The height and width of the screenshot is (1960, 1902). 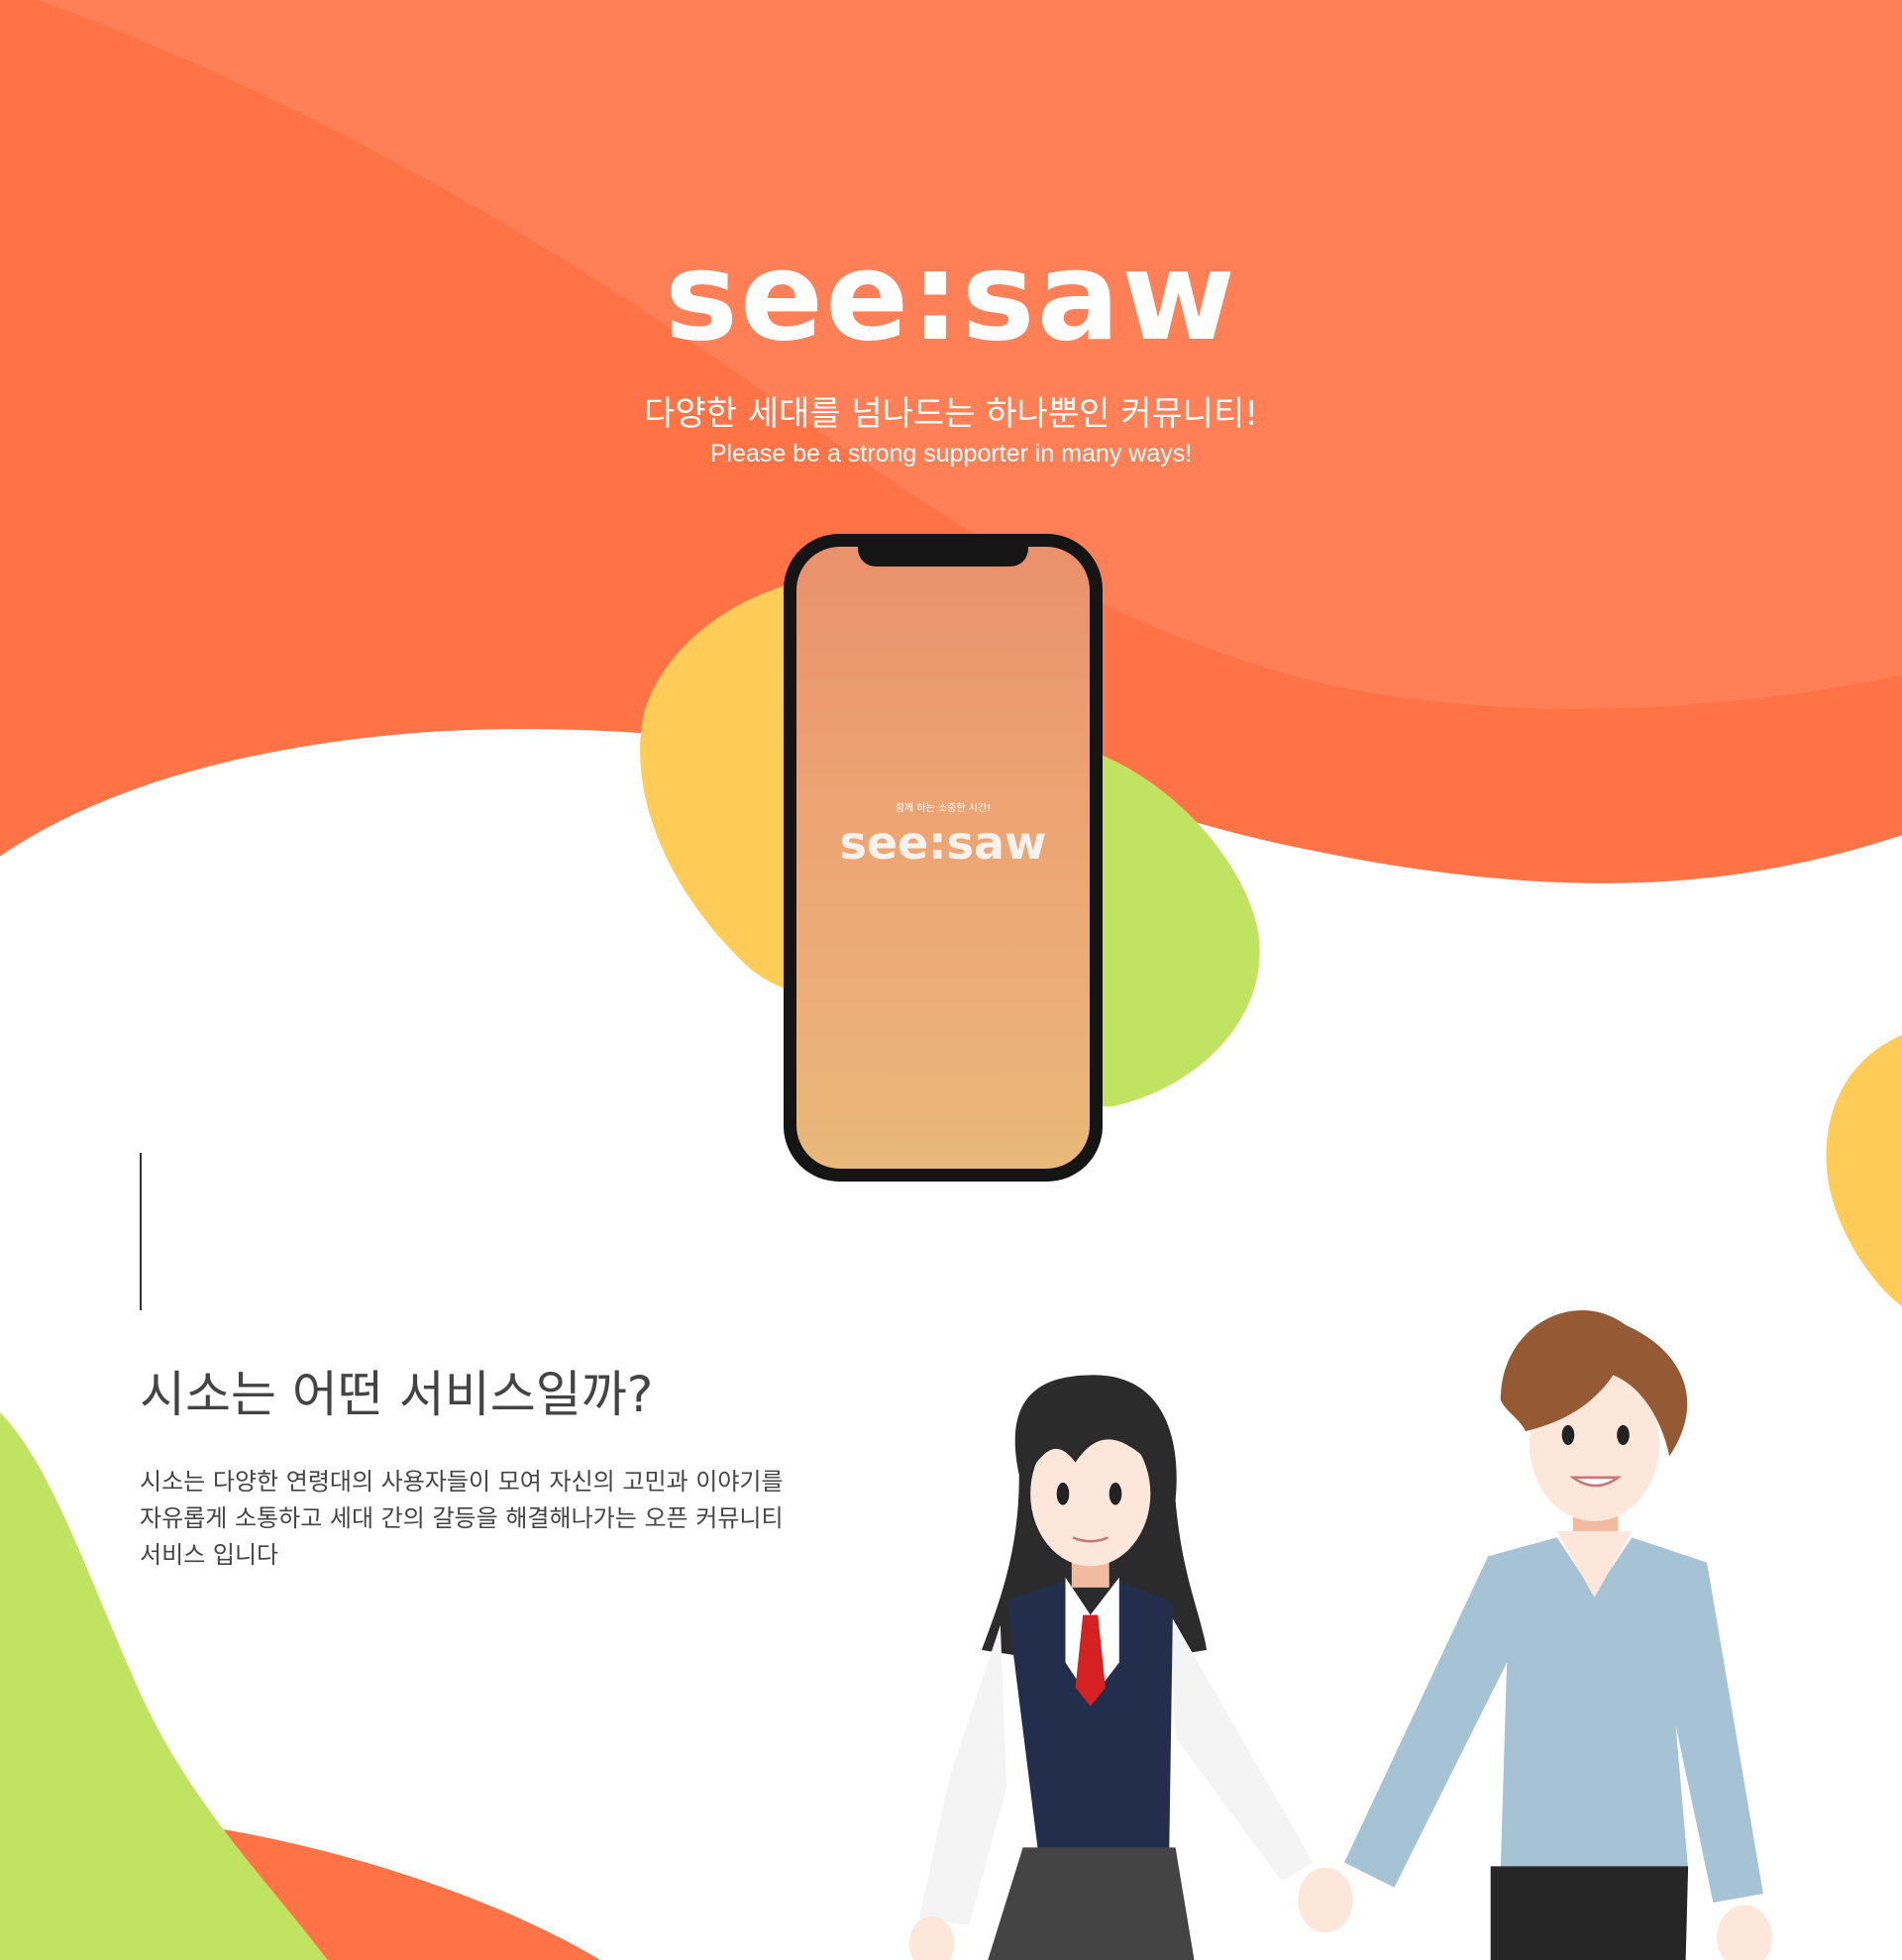 I want to click on phone-screen-logo: see:saw, so click(x=943, y=843).